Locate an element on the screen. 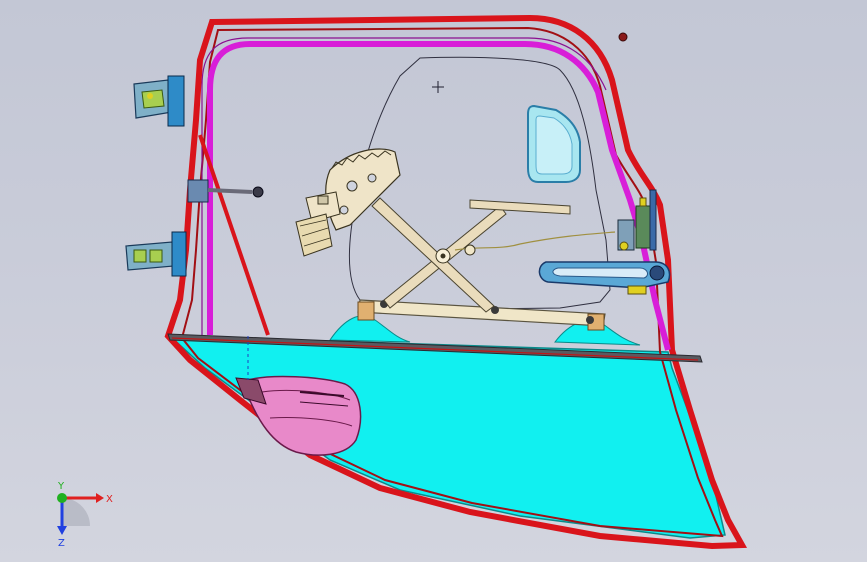 This screenshot has width=867, height=562. speaker-housing is located at coordinates (298, 415).